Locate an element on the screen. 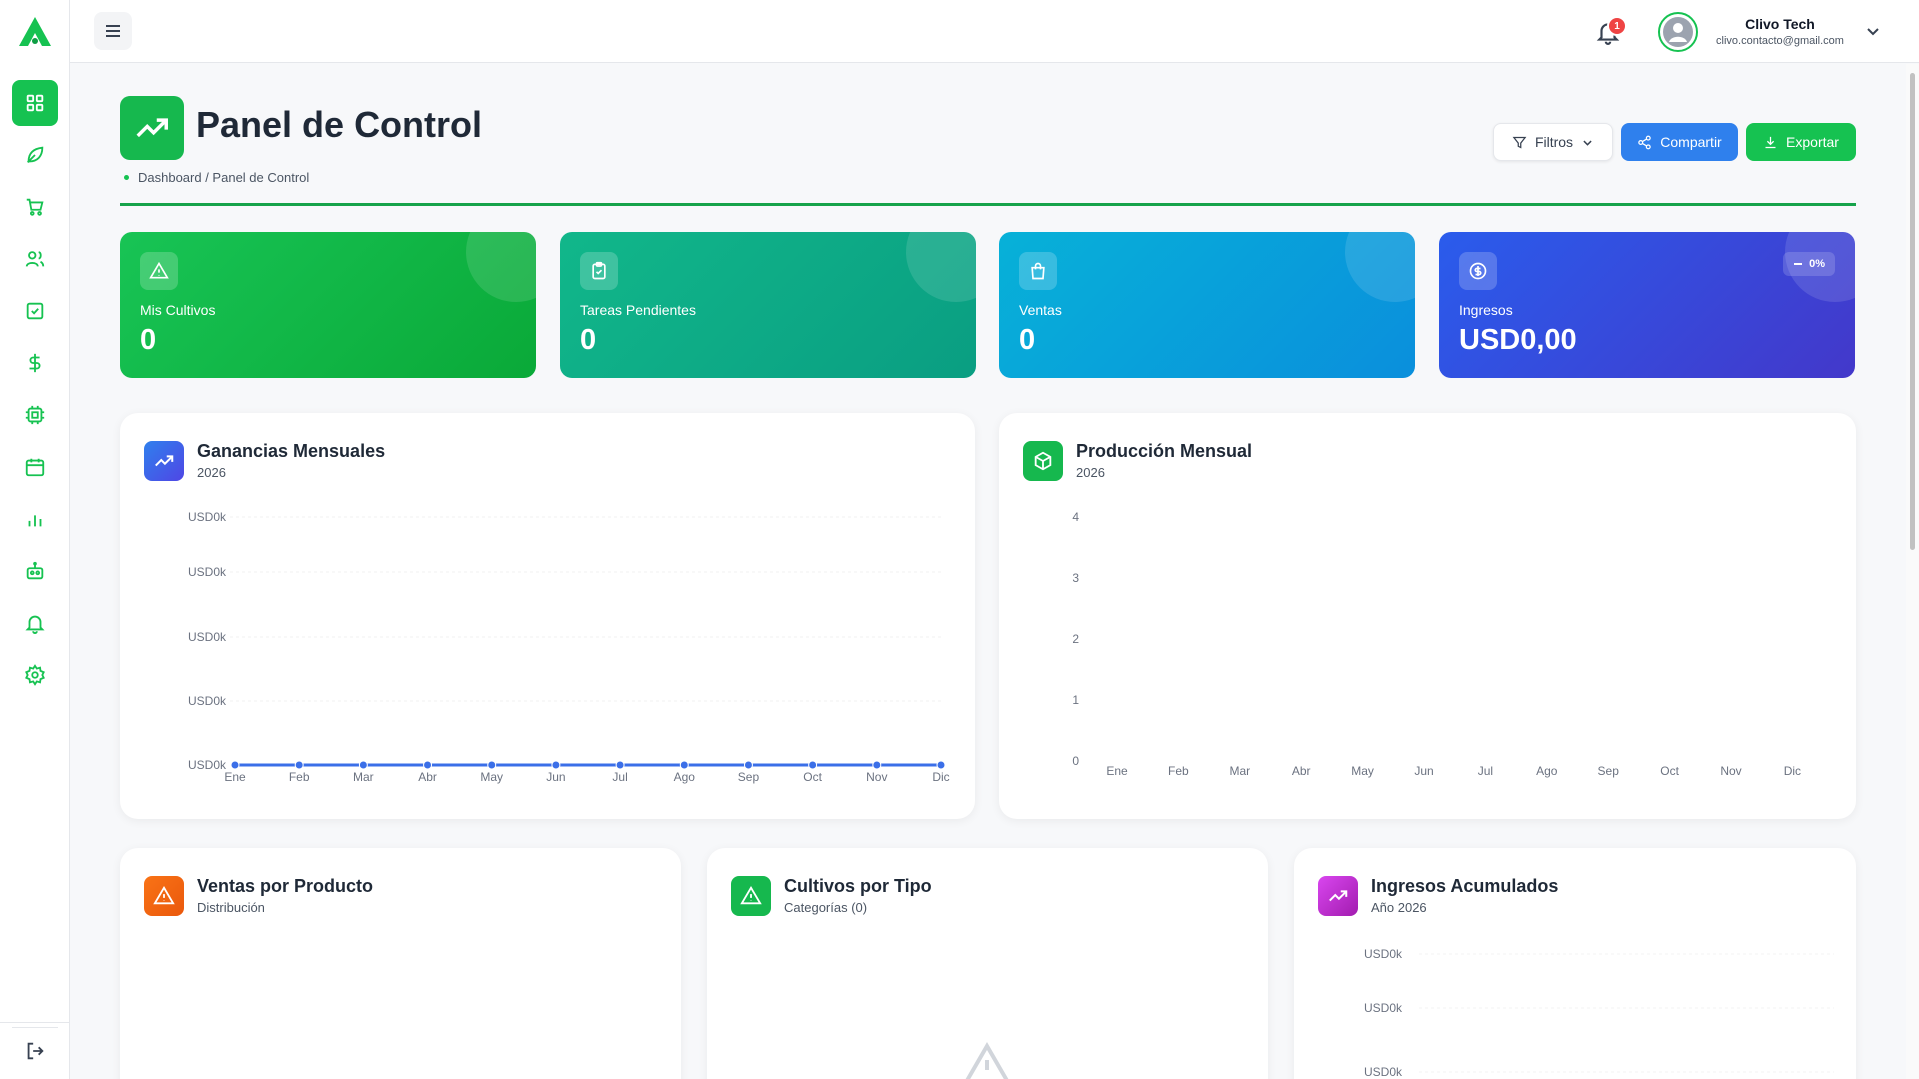 Image resolution: width=1919 pixels, height=1079 pixels. sidebar-item-assistant is located at coordinates (35, 571).